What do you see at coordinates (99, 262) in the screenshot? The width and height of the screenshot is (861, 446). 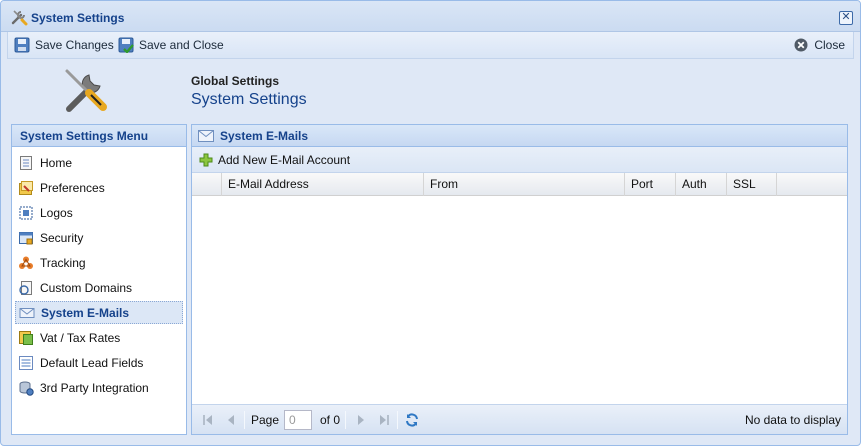 I see `sidebar-item-tracking: Tracking` at bounding box center [99, 262].